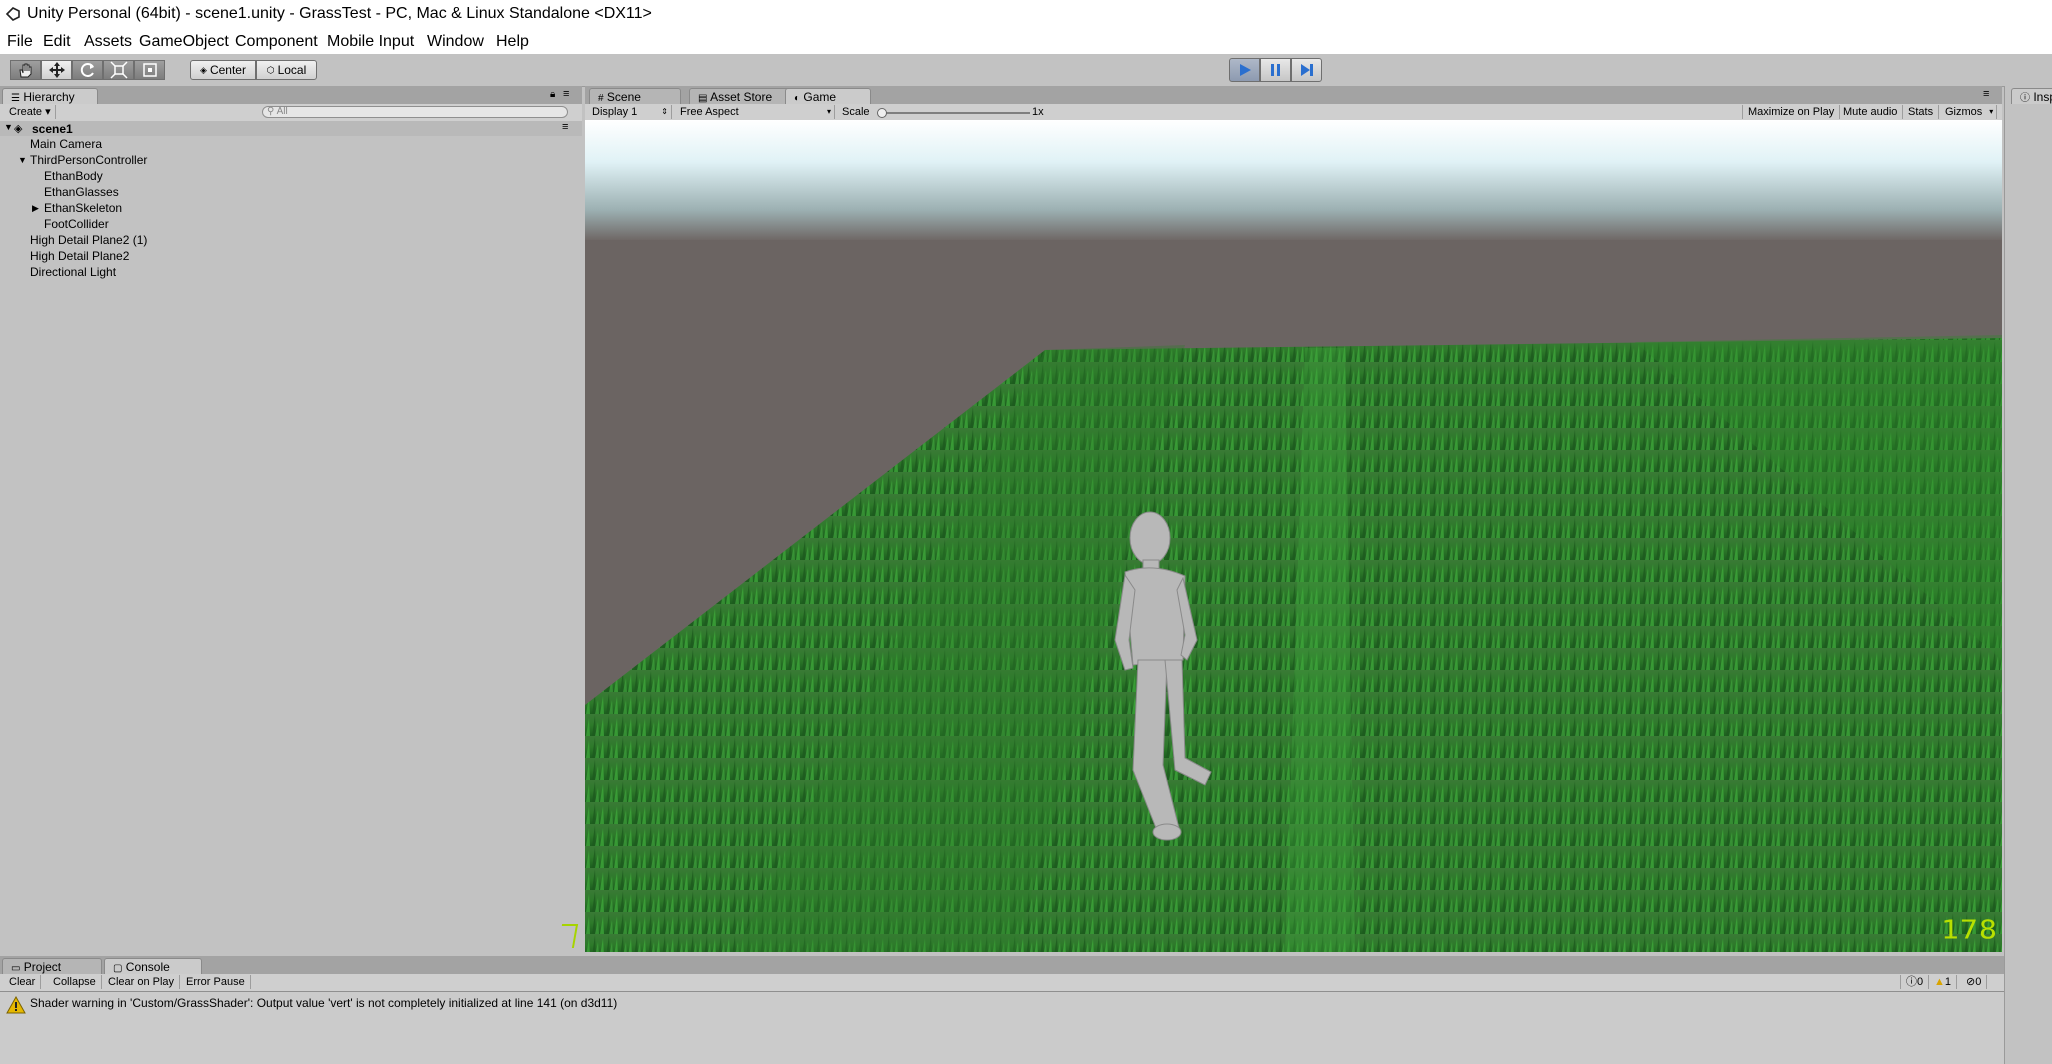 This screenshot has height=1064, width=2052. Describe the element at coordinates (57, 42) in the screenshot. I see `menu-edit: Edit` at that location.